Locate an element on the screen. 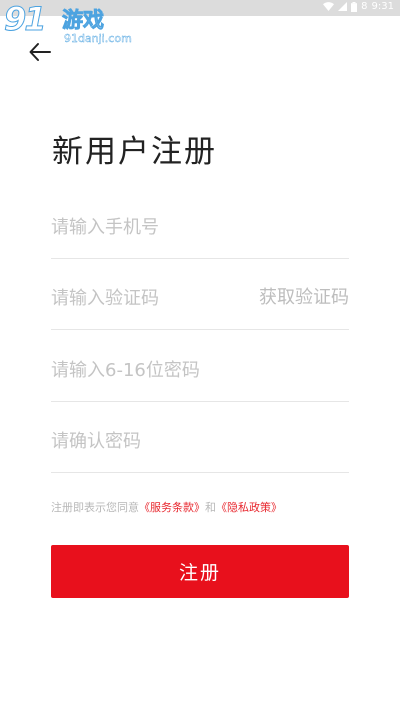  page-title: 新用户注册 is located at coordinates (134, 152).